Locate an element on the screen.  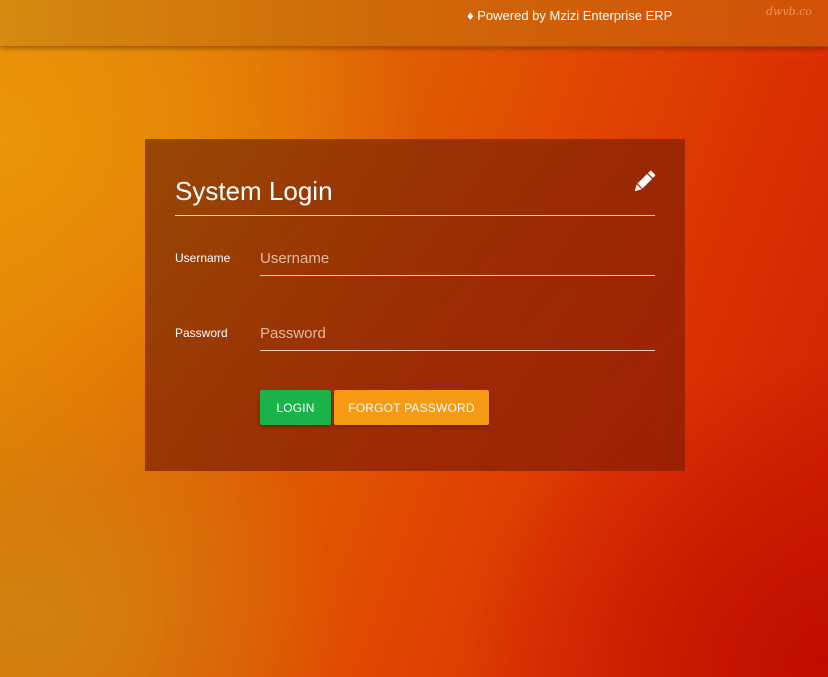
login-button: LOGIN is located at coordinates (295, 407).